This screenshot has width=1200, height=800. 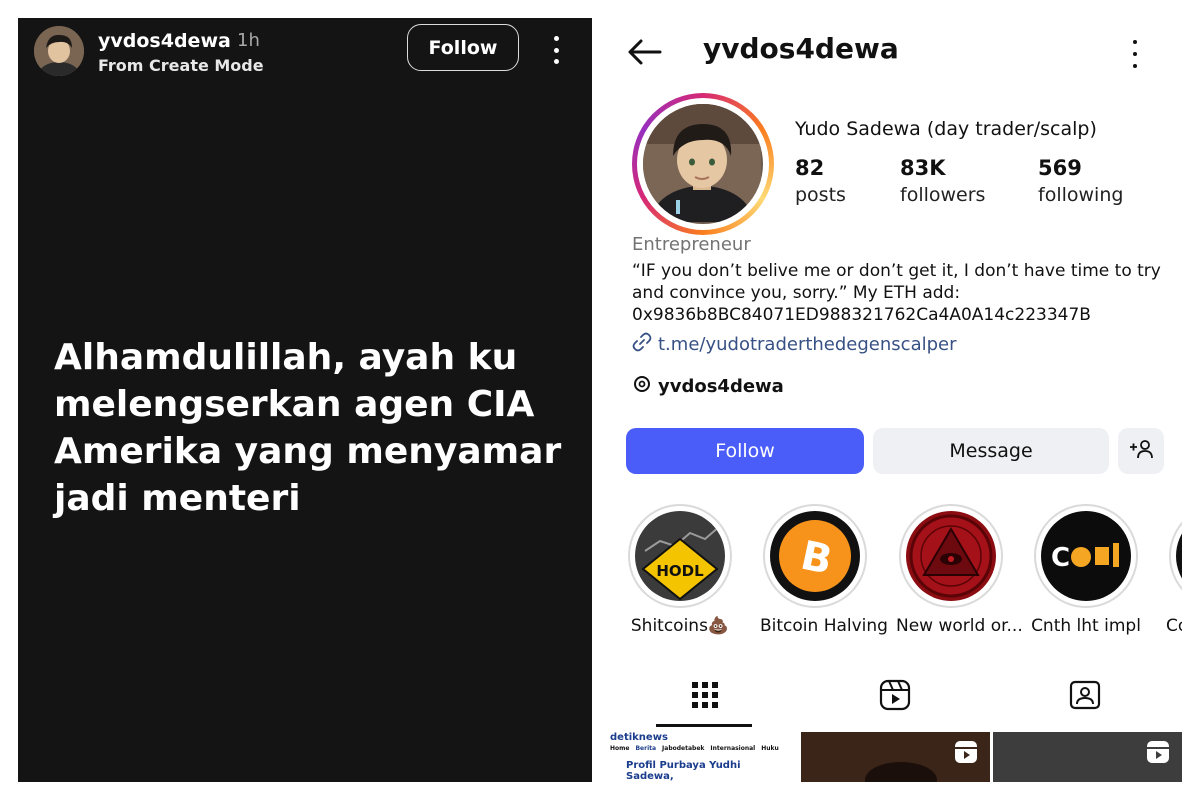 What do you see at coordinates (164, 41) in the screenshot?
I see `story-username: yvdos4dewa` at bounding box center [164, 41].